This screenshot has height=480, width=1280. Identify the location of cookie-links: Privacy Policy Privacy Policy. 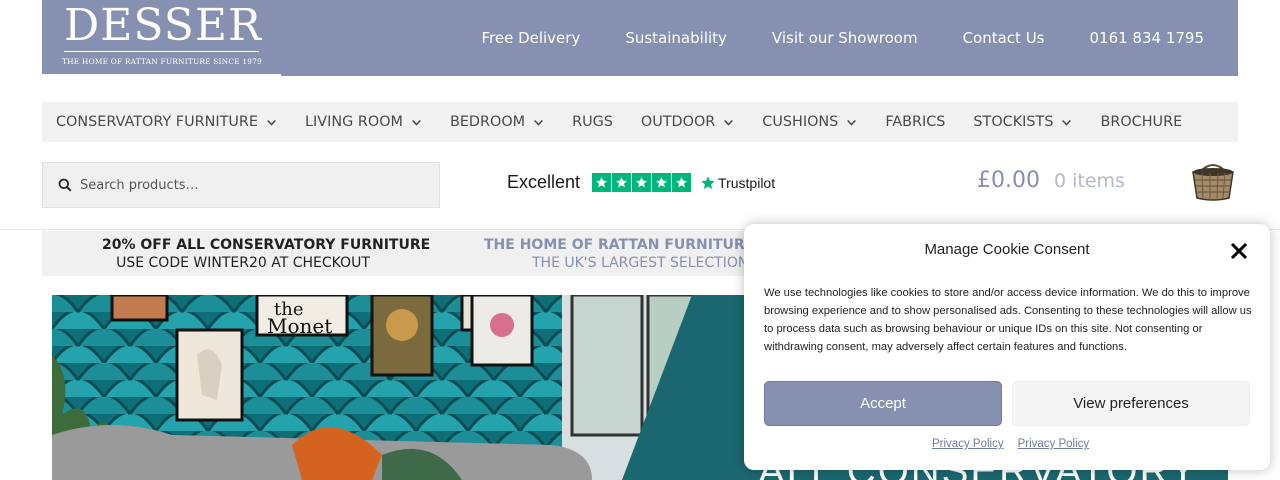
(1017, 444).